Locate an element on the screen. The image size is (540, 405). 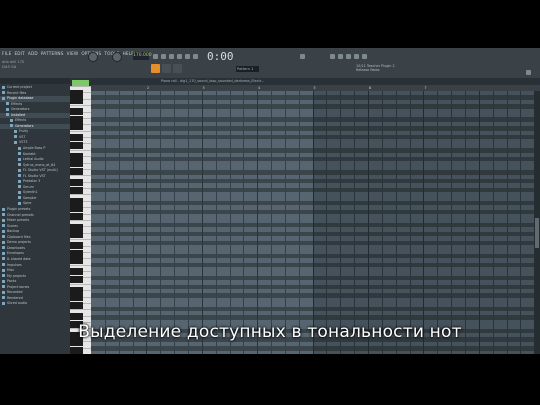
browser-icon is located at coordinates (364, 56).